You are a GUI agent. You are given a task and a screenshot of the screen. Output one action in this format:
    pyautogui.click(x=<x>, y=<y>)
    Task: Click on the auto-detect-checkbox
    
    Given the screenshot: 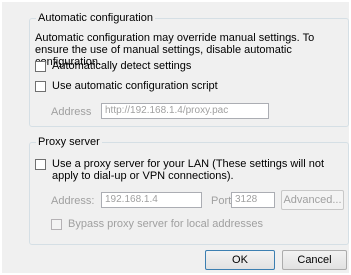 What is the action you would take?
    pyautogui.click(x=40, y=66)
    